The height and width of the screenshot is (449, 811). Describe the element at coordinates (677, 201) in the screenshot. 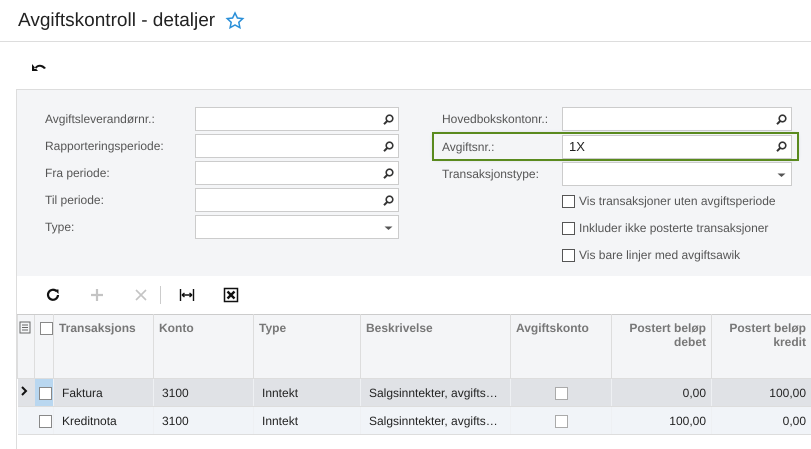

I see `checkbox-label: Vis transaksjoner uten avgiftsperiode` at that location.